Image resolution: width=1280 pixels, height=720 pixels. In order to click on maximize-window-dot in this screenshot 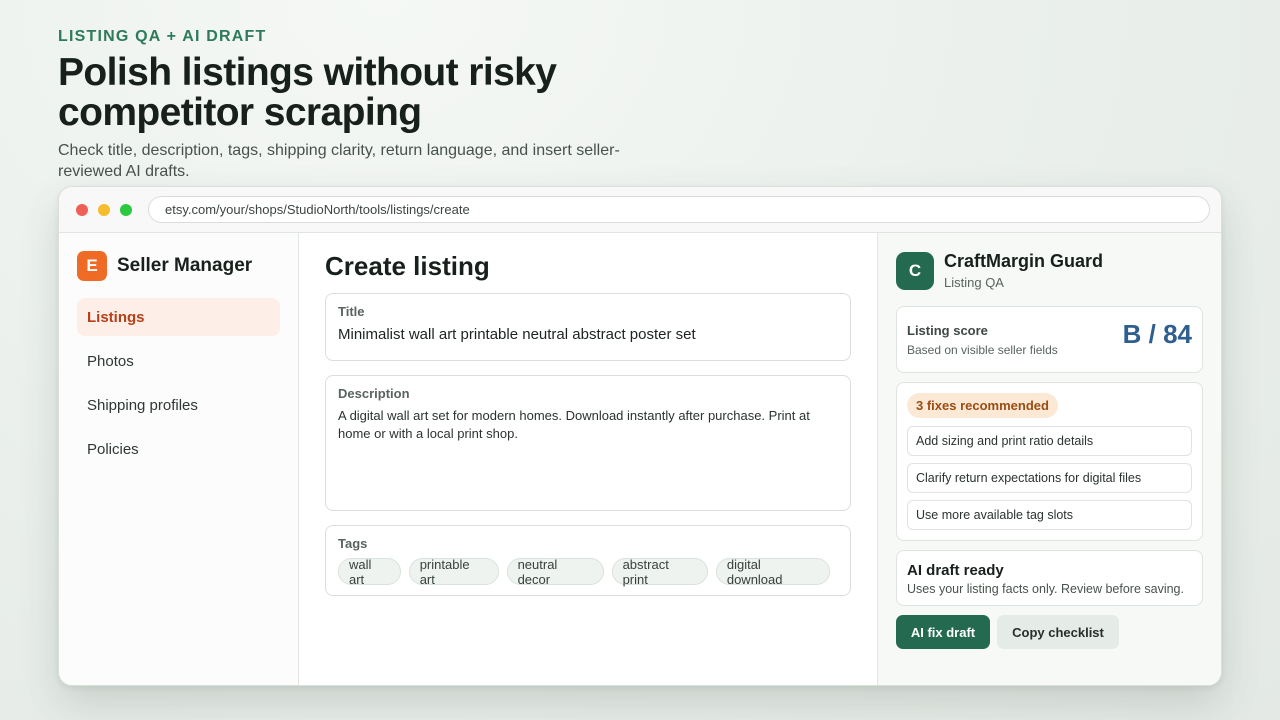, I will do `click(126, 209)`.